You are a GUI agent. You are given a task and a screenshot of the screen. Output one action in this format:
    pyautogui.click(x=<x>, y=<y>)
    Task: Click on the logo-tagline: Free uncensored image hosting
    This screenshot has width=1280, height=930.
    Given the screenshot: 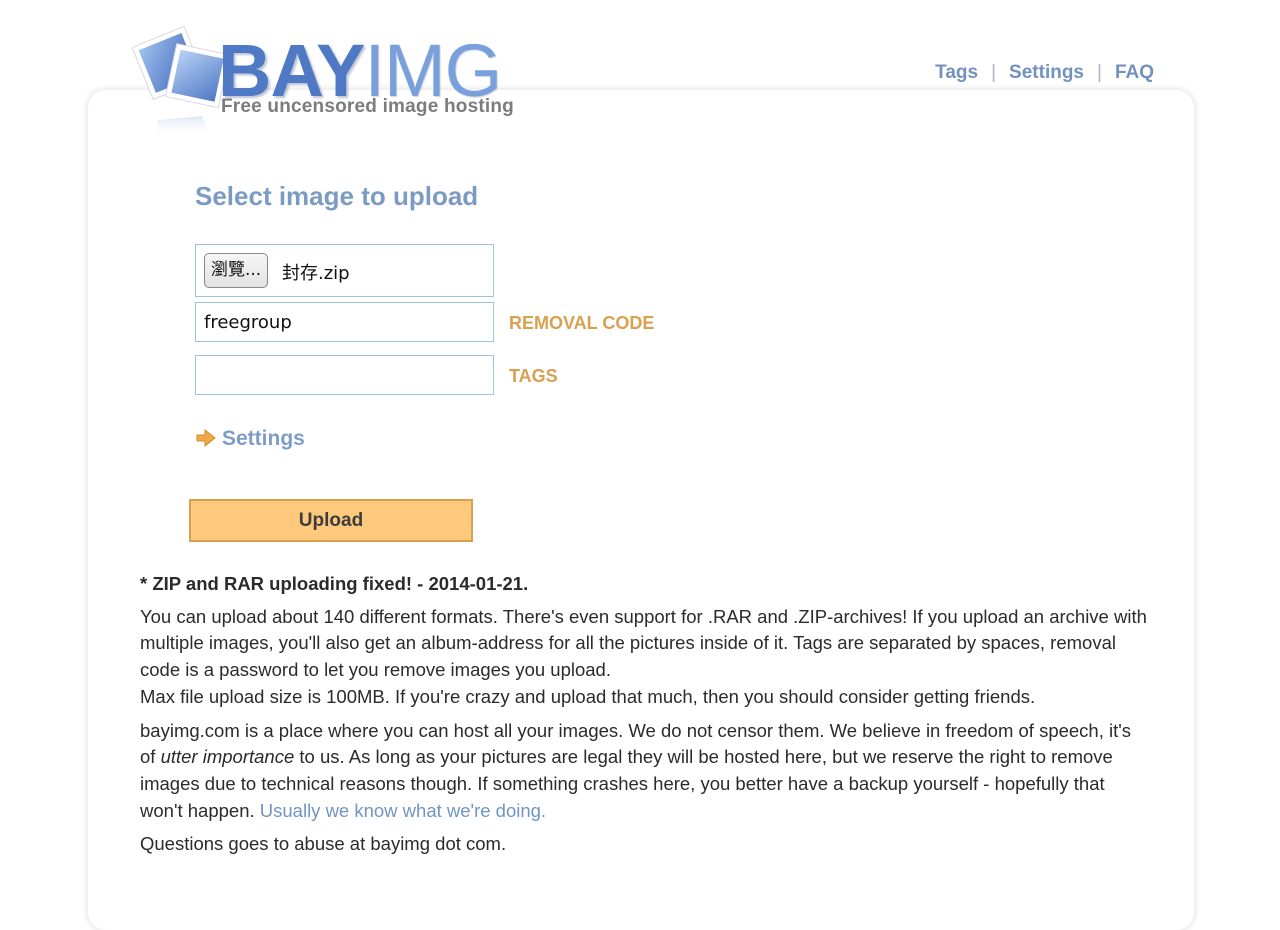 What is the action you would take?
    pyautogui.click(x=367, y=106)
    